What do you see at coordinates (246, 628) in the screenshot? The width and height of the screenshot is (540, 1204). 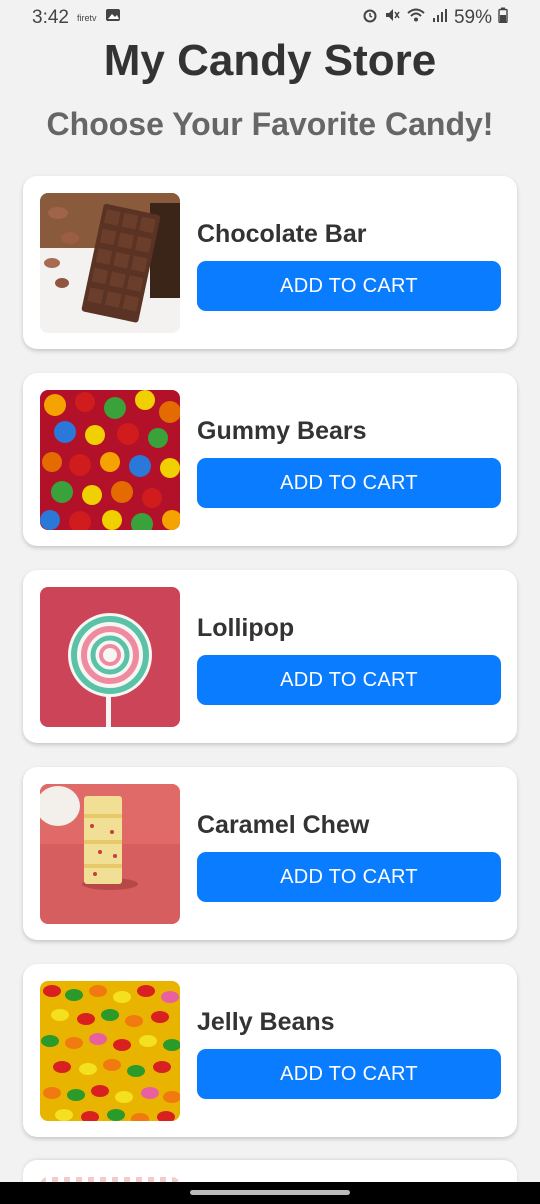 I see `product-name: Lollipop` at bounding box center [246, 628].